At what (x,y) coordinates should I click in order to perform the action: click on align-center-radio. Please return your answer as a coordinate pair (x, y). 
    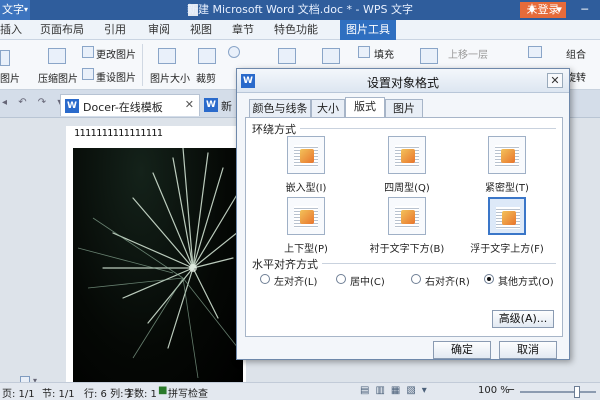
    Looking at the image, I should click on (341, 279).